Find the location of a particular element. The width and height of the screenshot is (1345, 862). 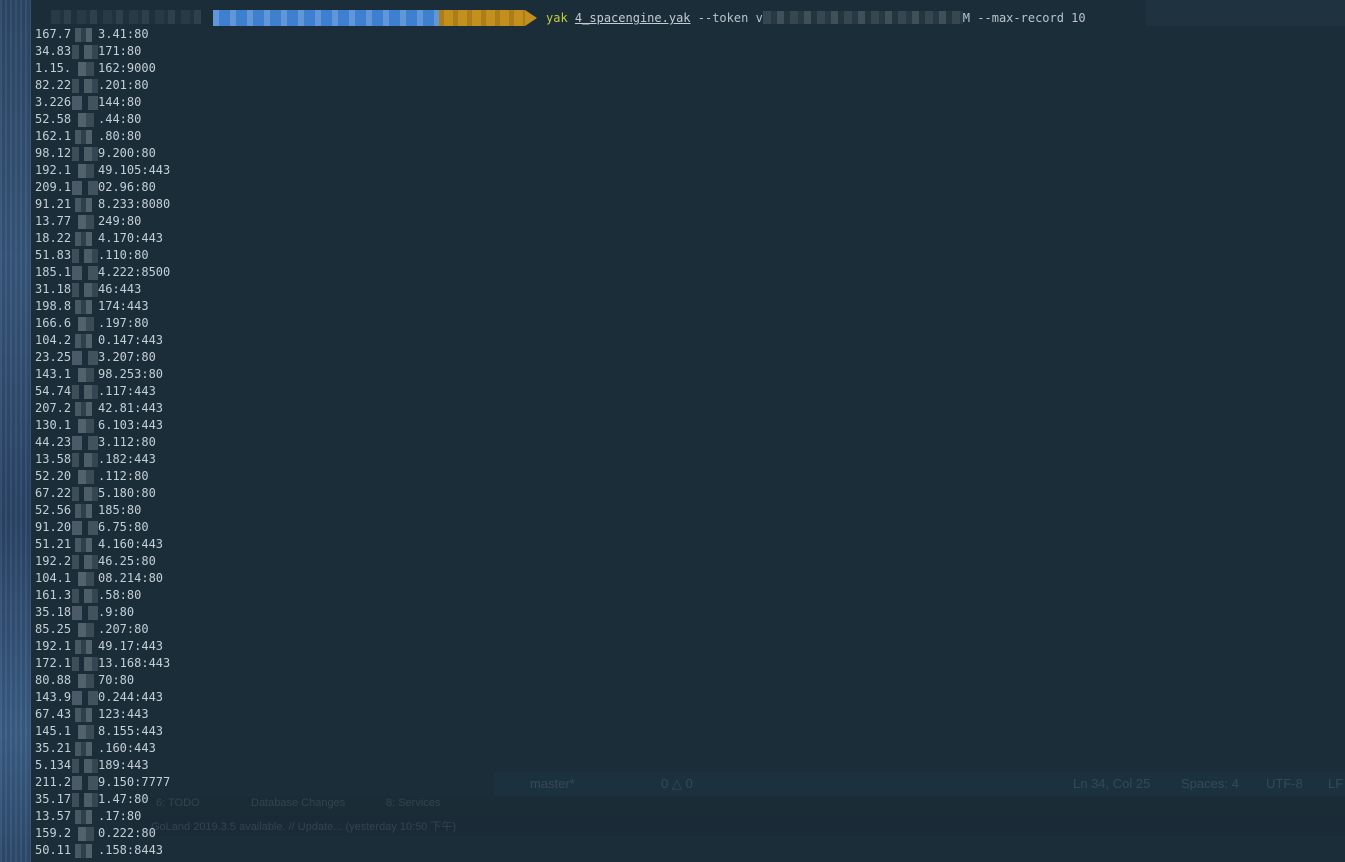

ip-prefix: 91.20 is located at coordinates (53, 527).